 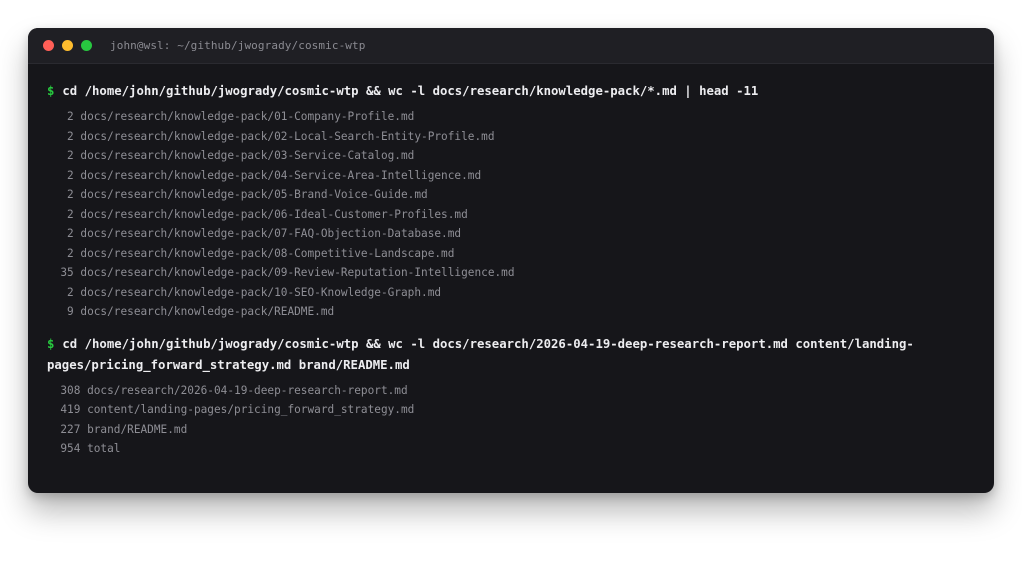 What do you see at coordinates (67, 45) in the screenshot?
I see `minimize-button` at bounding box center [67, 45].